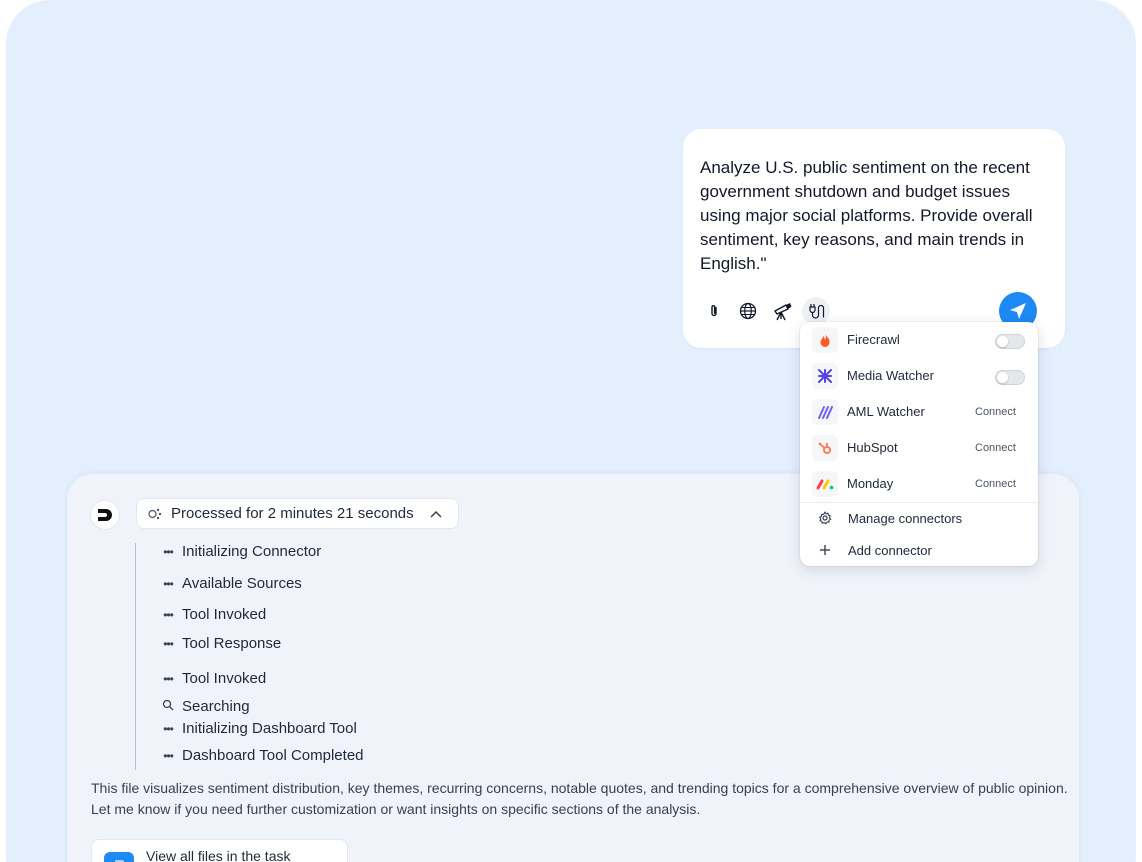 This screenshot has height=862, width=1142. What do you see at coordinates (436, 514) in the screenshot?
I see `chevron-up-icon` at bounding box center [436, 514].